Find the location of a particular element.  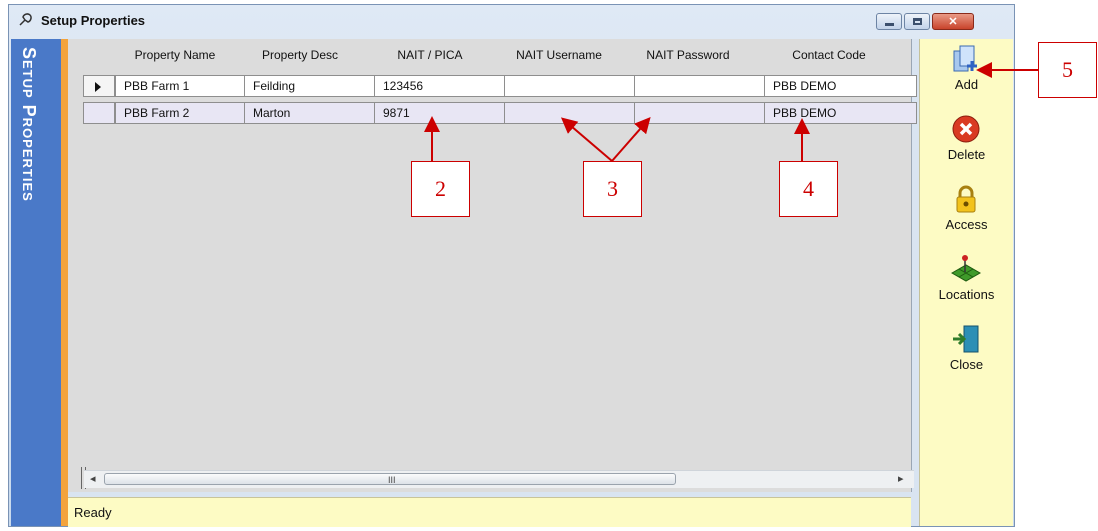

horizontal-scrollbar: ◂ III ▸ is located at coordinates (499, 479).